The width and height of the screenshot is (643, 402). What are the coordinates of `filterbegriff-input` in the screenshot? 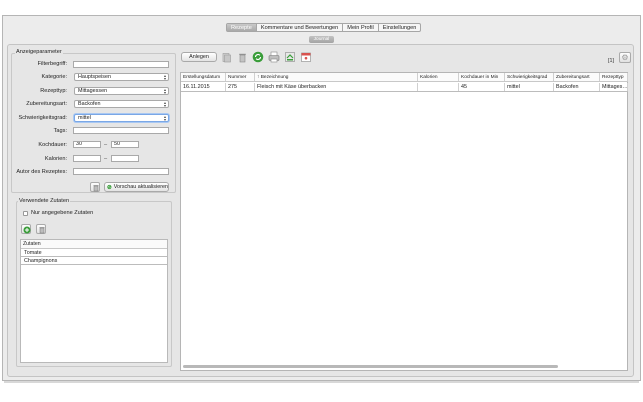 It's located at (121, 64).